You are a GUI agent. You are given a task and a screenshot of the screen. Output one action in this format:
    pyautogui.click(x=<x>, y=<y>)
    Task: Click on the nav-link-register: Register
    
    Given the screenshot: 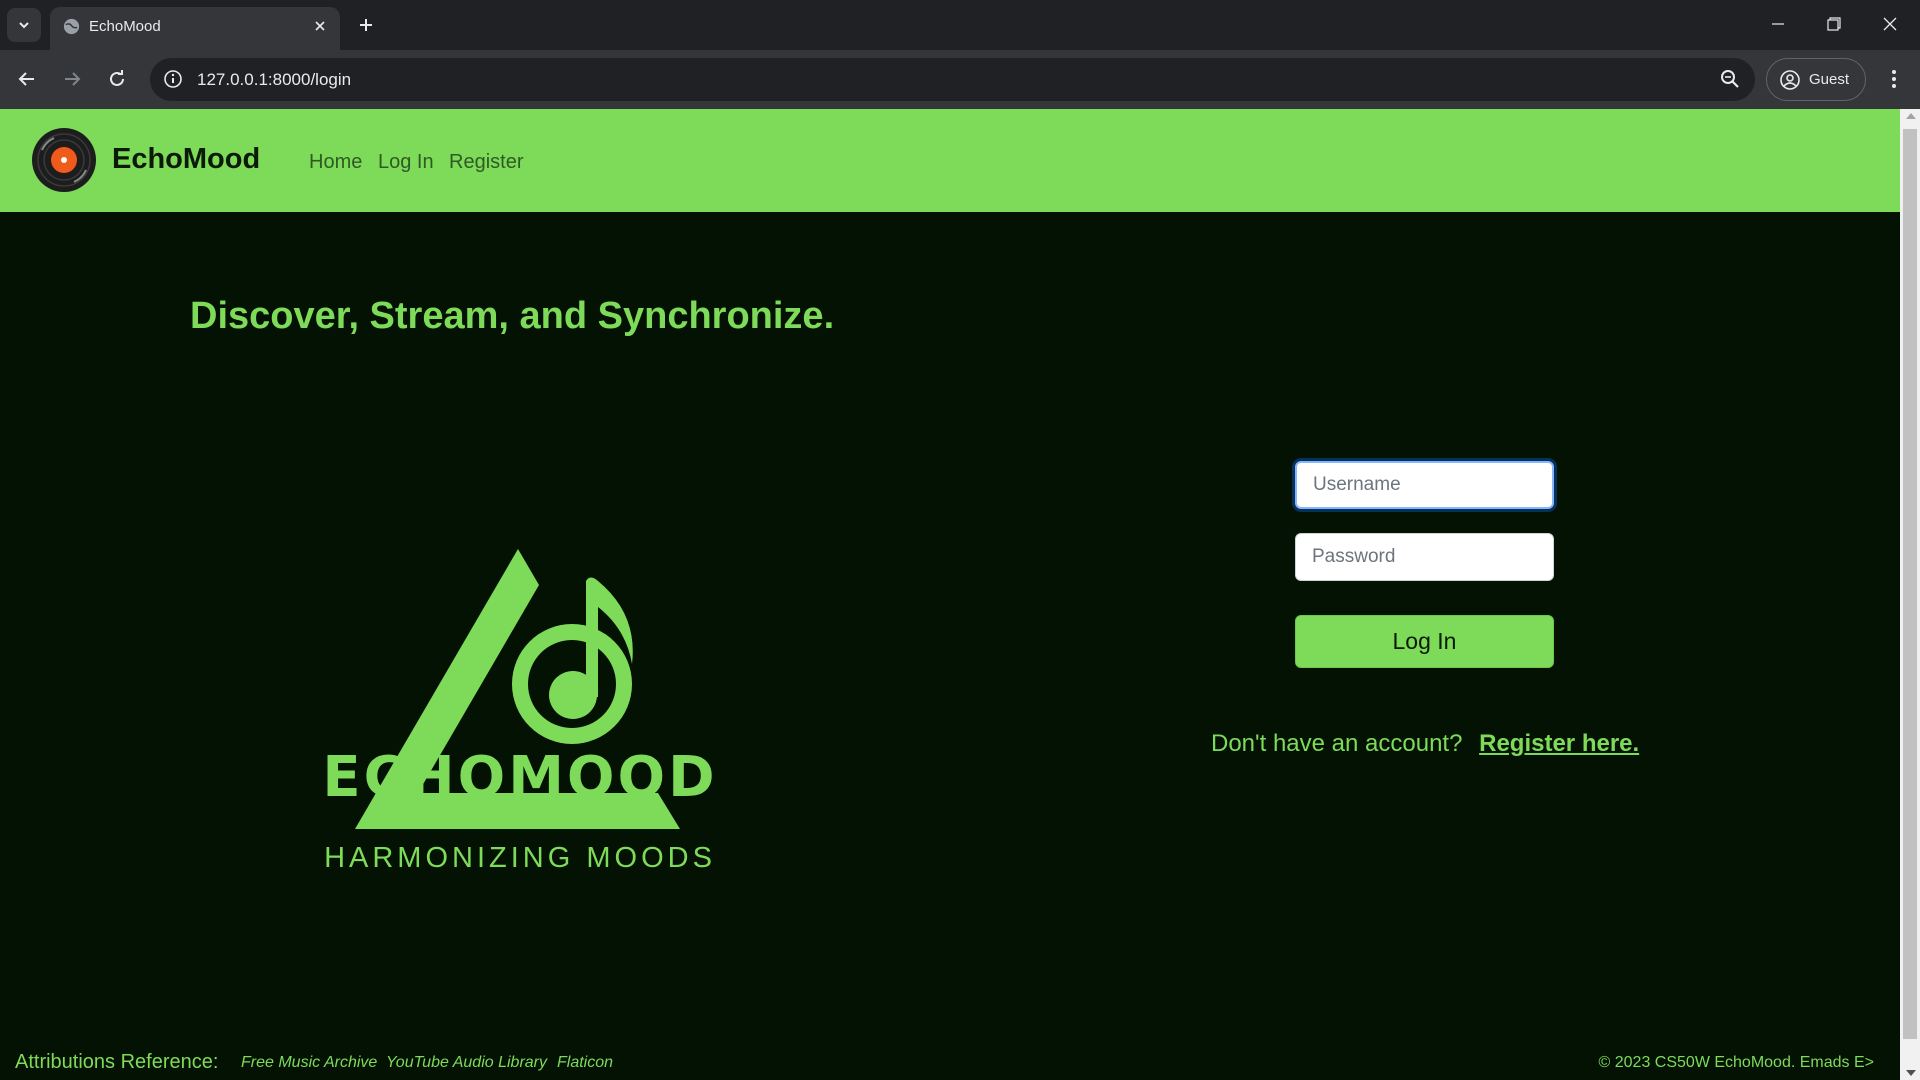 What is the action you would take?
    pyautogui.click(x=486, y=162)
    